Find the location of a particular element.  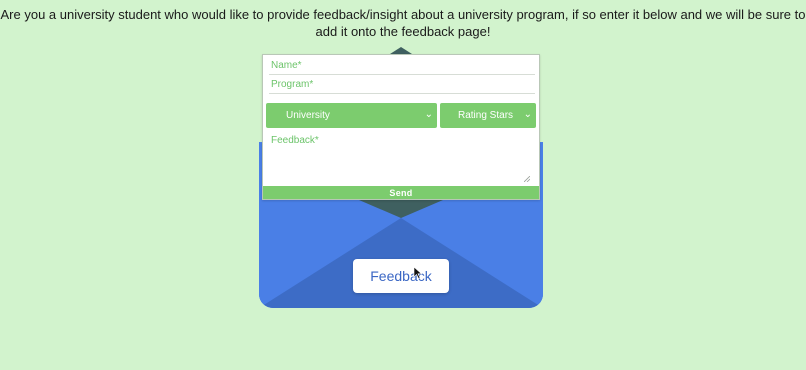

send-button: Send is located at coordinates (401, 192).